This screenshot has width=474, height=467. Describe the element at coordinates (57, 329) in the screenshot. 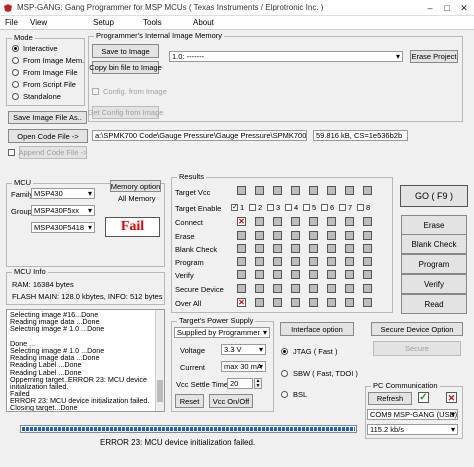

I see `log-line: Selecting image # 1.0 ...Done` at that location.